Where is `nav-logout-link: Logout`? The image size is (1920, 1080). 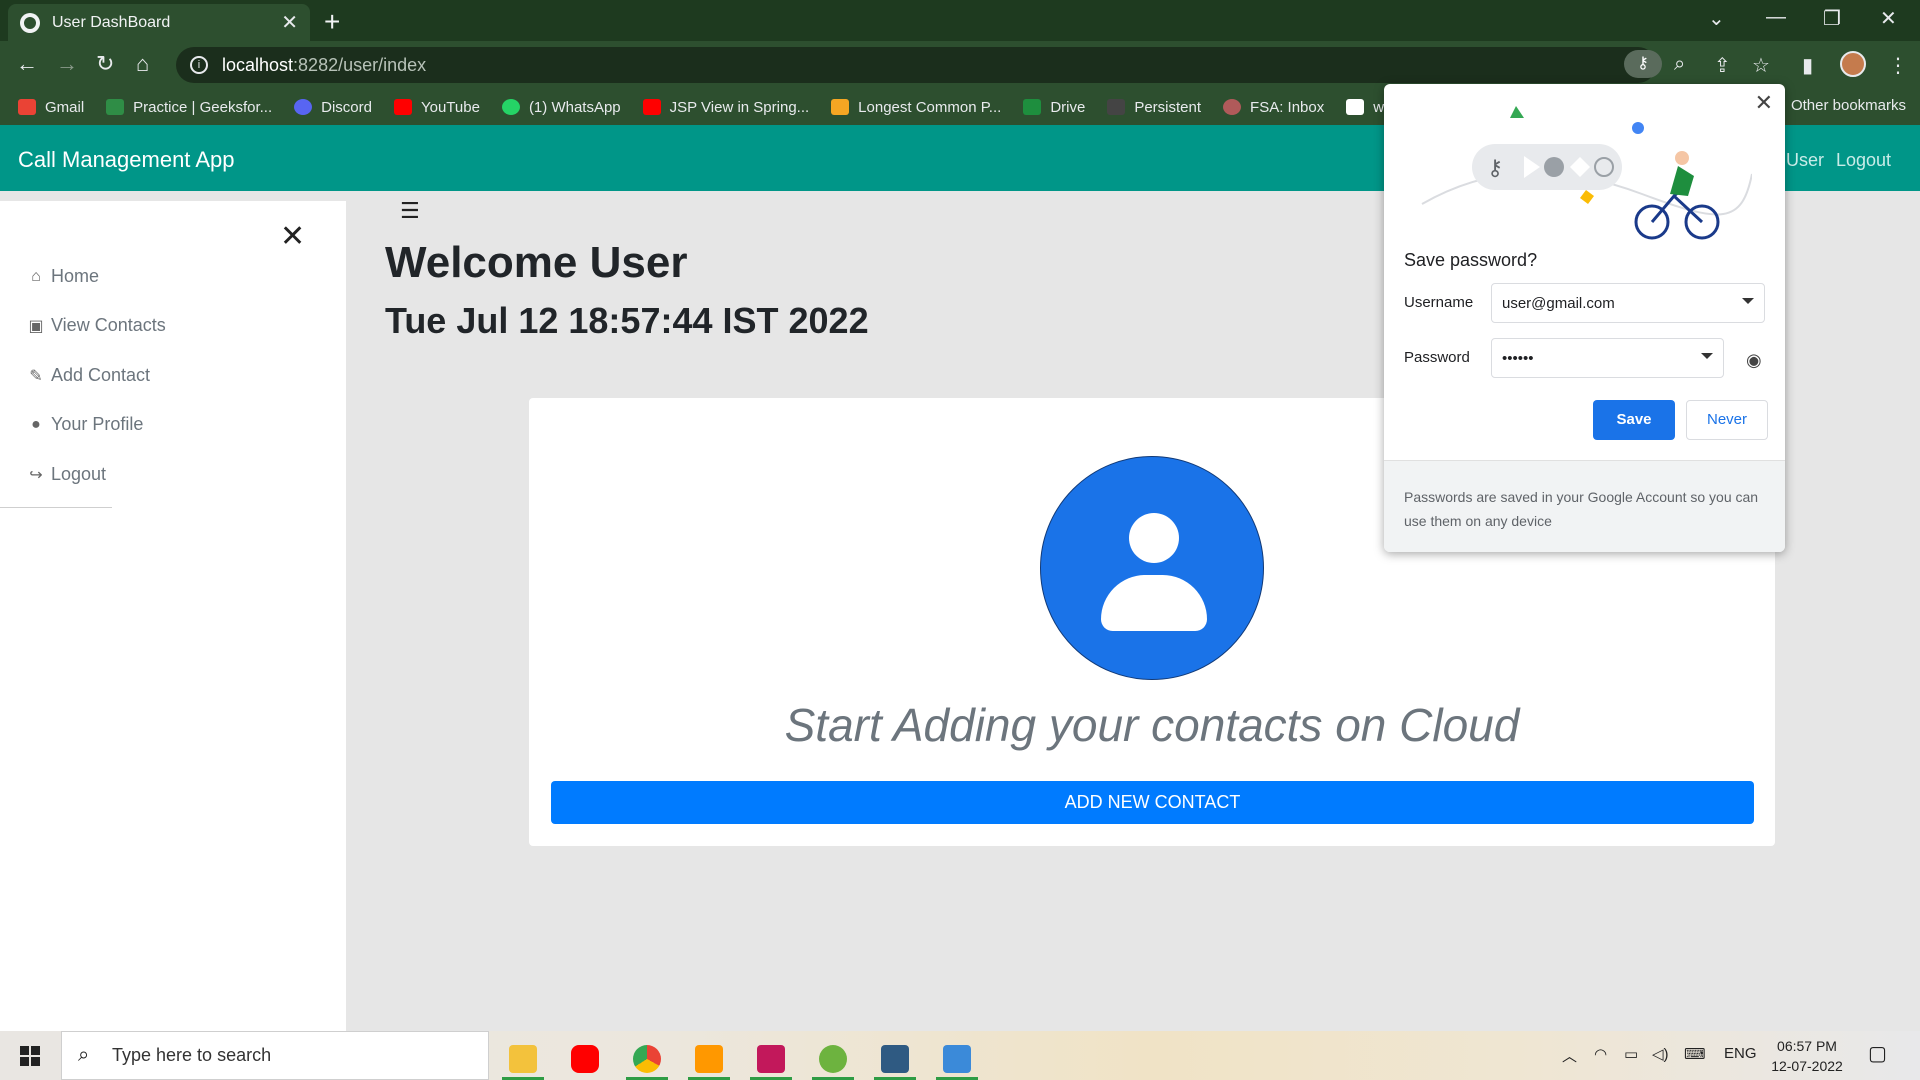 nav-logout-link: Logout is located at coordinates (1863, 160).